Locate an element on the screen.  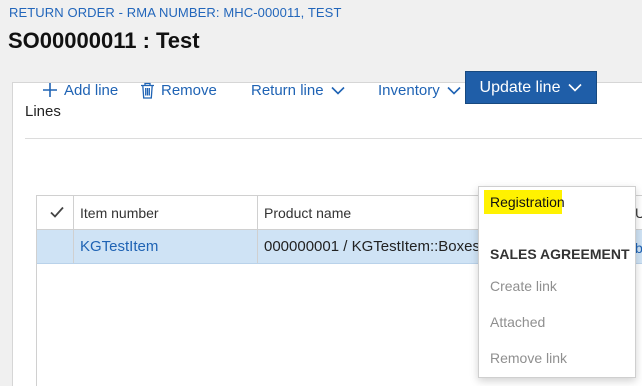
remove-button: Remove is located at coordinates (178, 90).